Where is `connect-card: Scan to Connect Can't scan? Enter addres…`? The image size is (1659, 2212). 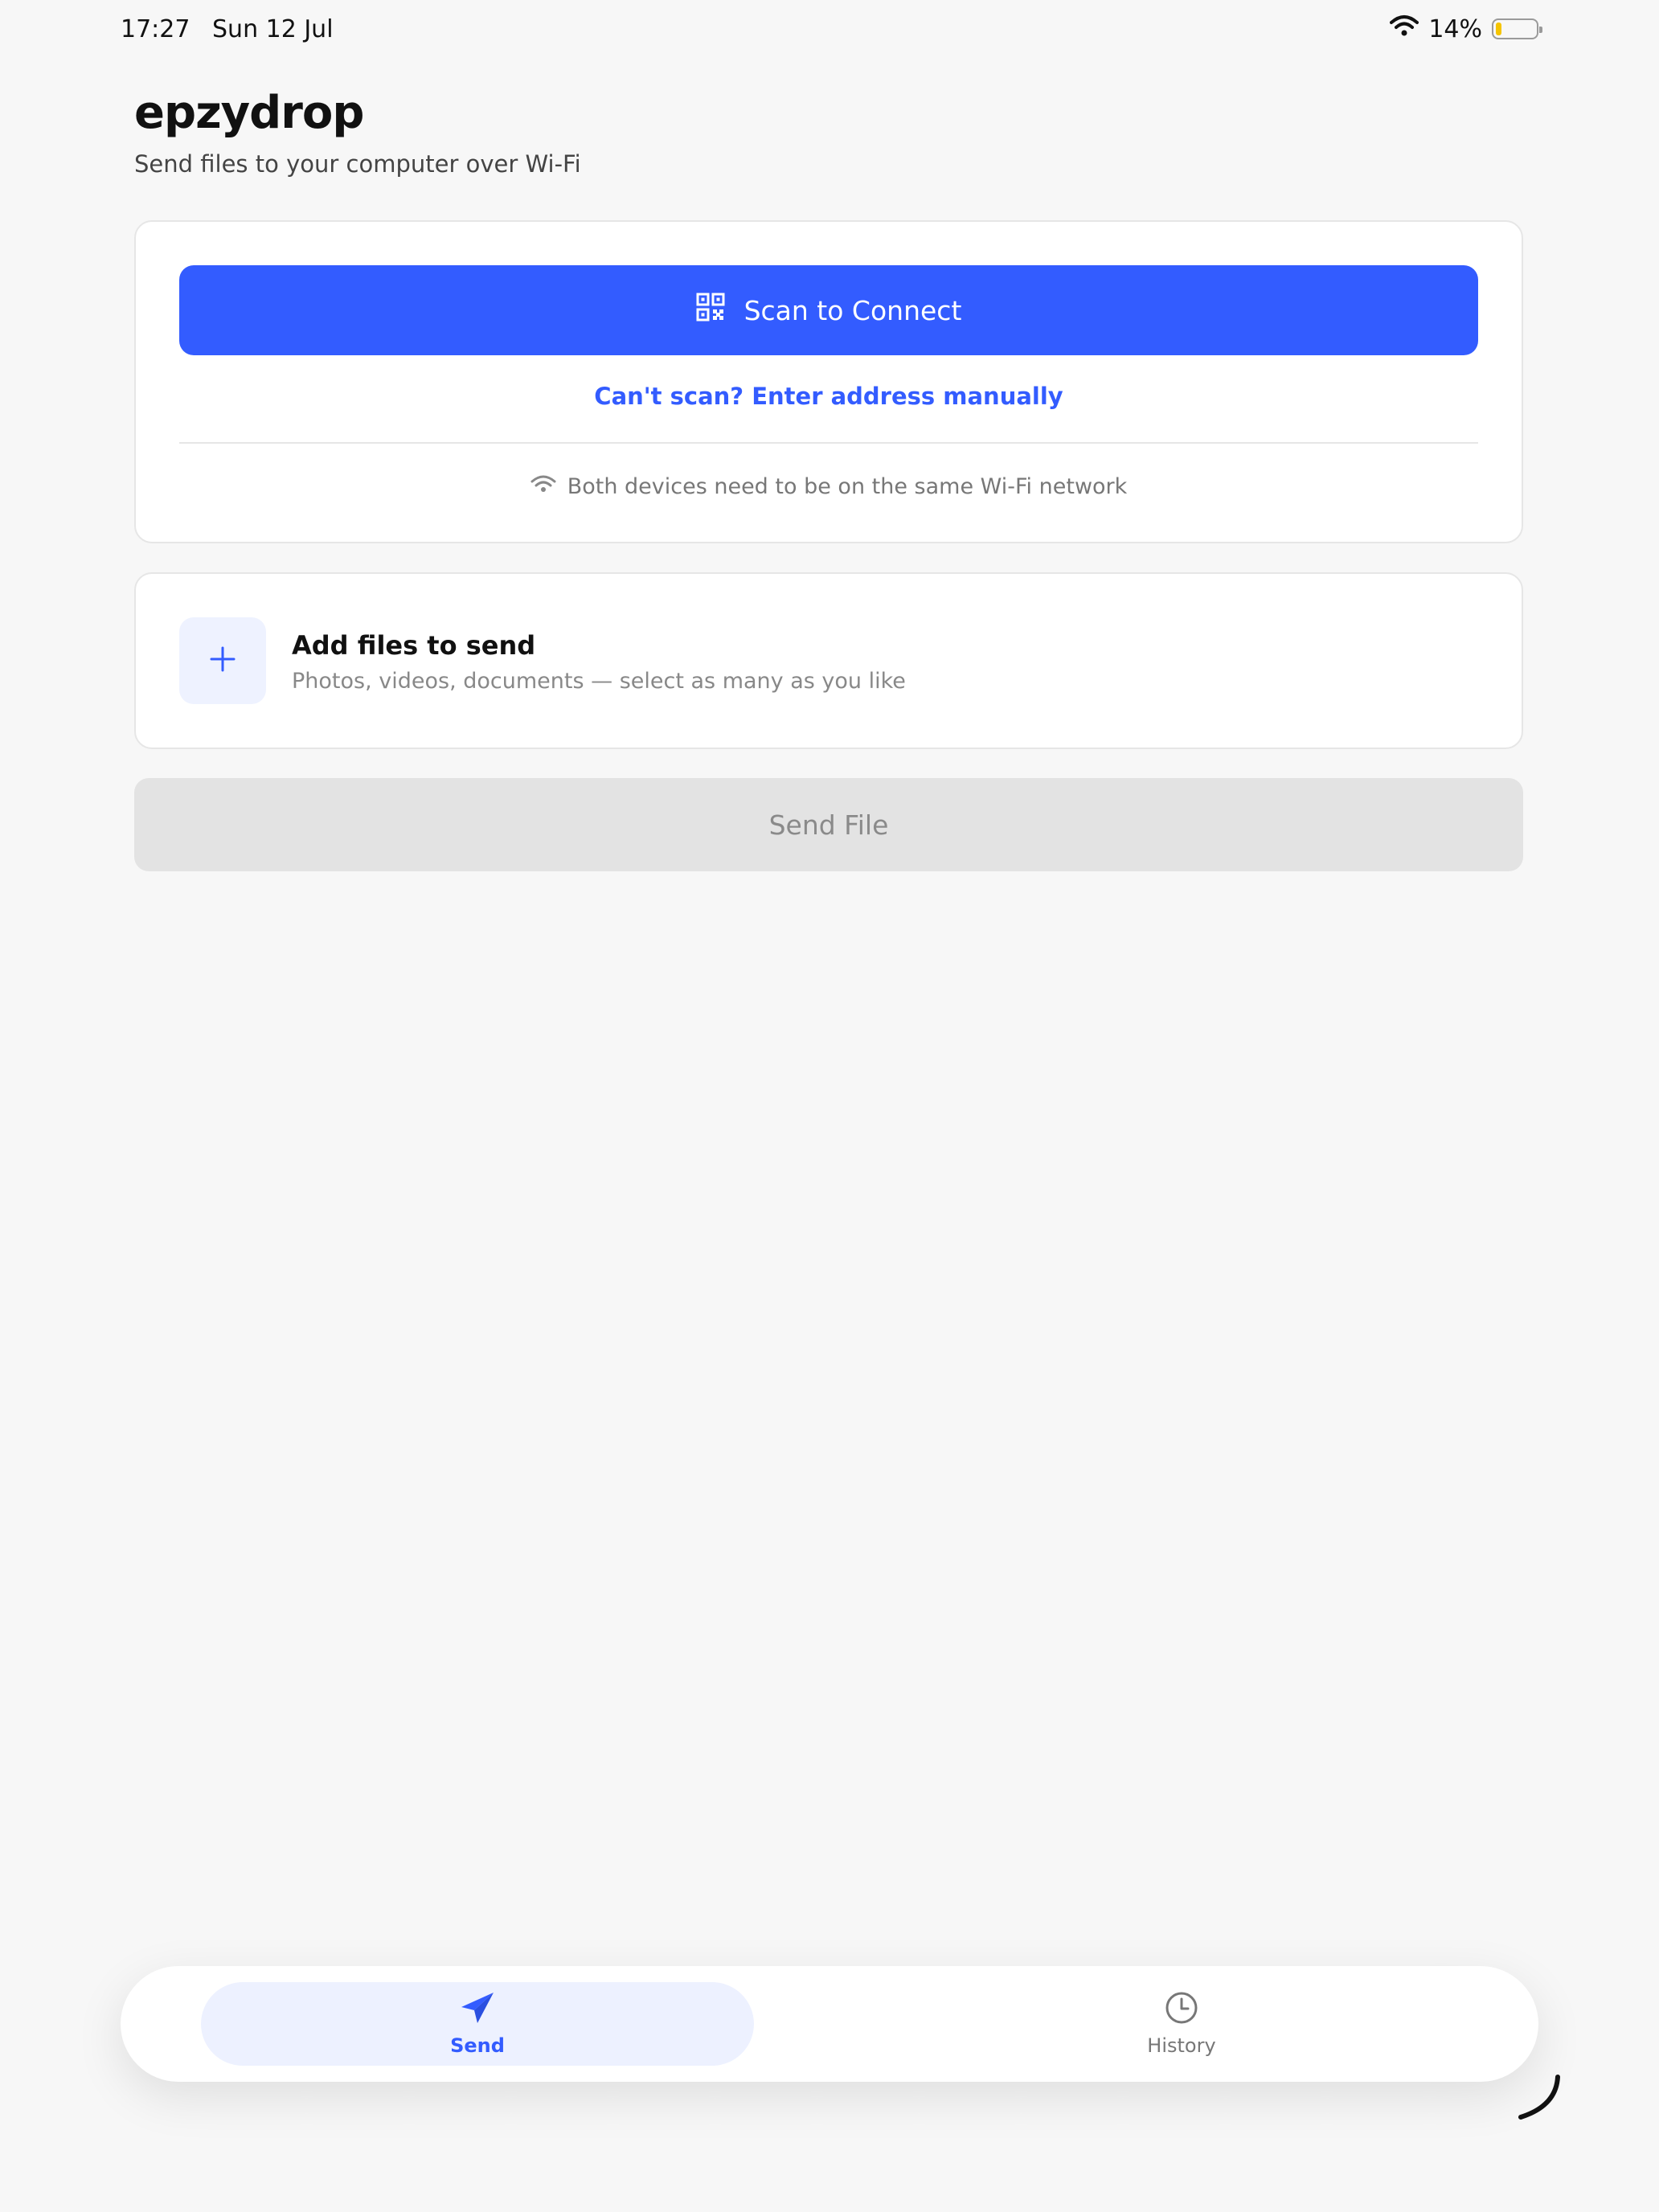 connect-card: Scan to Connect Can't scan? Enter addres… is located at coordinates (828, 381).